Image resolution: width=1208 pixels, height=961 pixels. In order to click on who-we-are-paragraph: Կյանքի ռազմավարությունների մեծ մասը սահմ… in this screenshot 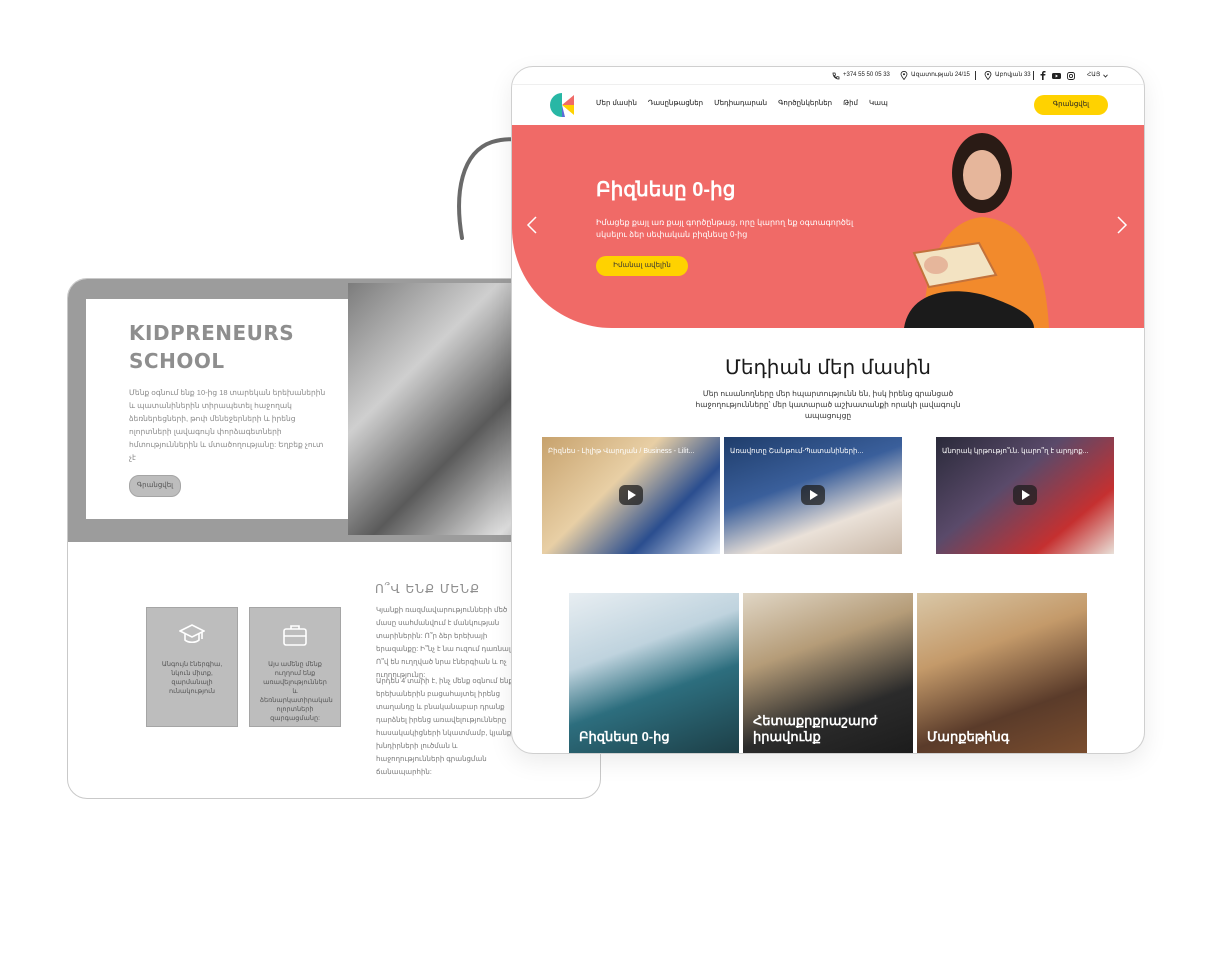, I will do `click(444, 643)`.